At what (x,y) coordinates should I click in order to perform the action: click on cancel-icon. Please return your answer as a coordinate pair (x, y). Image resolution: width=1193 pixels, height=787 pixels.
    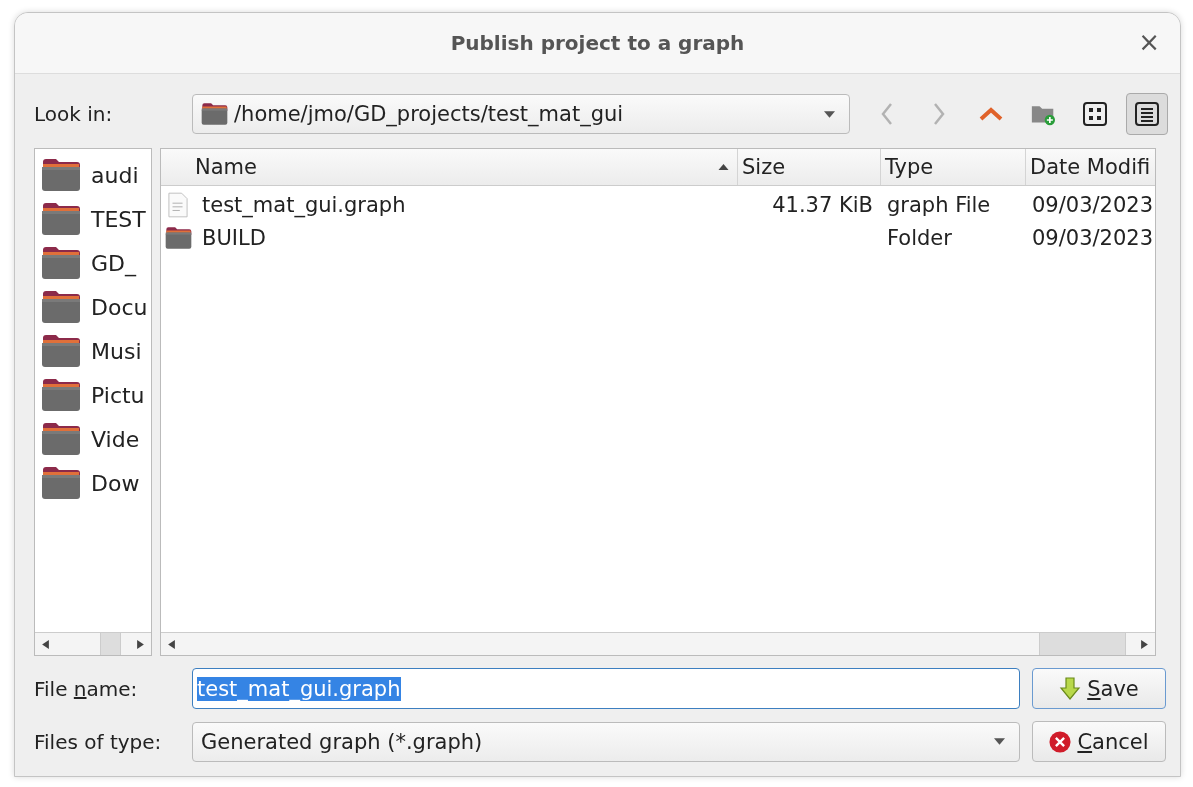
    Looking at the image, I should click on (1060, 741).